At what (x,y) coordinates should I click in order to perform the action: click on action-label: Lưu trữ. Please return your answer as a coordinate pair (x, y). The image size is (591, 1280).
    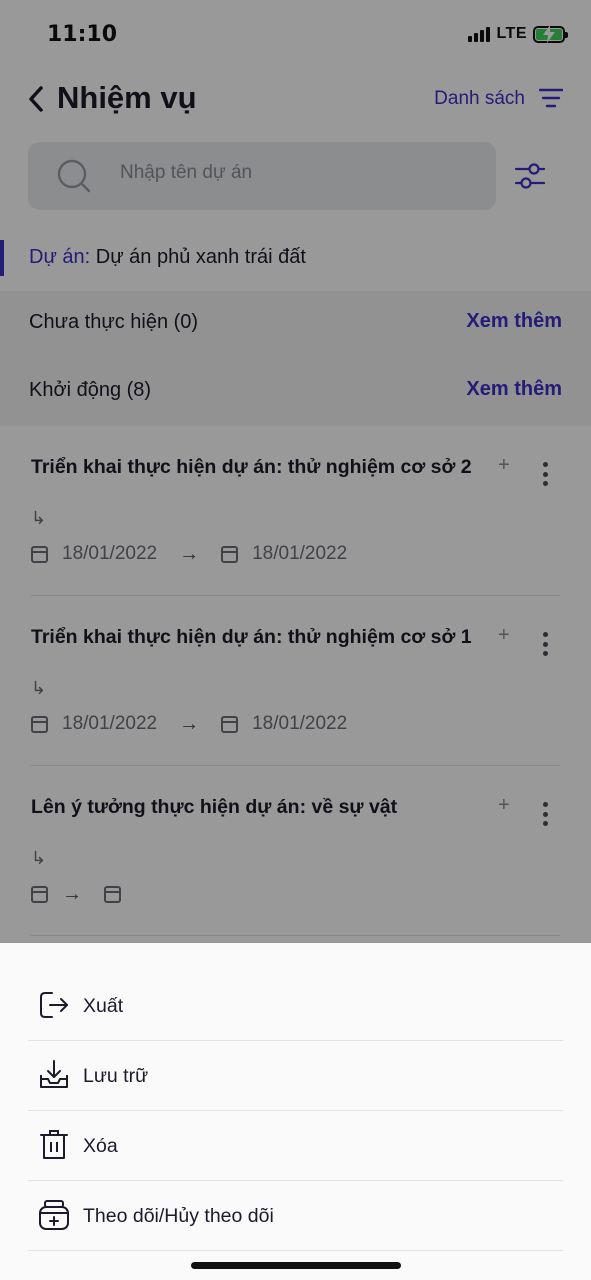
    Looking at the image, I should click on (116, 1076).